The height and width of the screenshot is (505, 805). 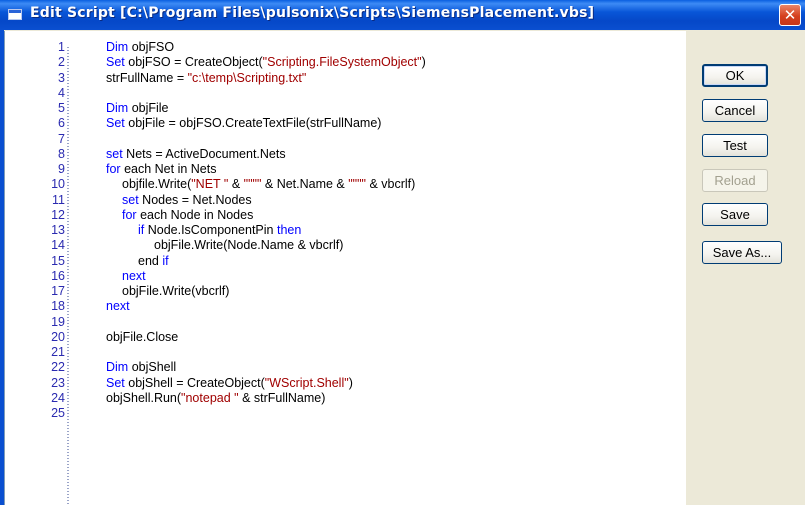 I want to click on code-text: objShell.Run("notepad " & strFullName), so click(x=215, y=398).